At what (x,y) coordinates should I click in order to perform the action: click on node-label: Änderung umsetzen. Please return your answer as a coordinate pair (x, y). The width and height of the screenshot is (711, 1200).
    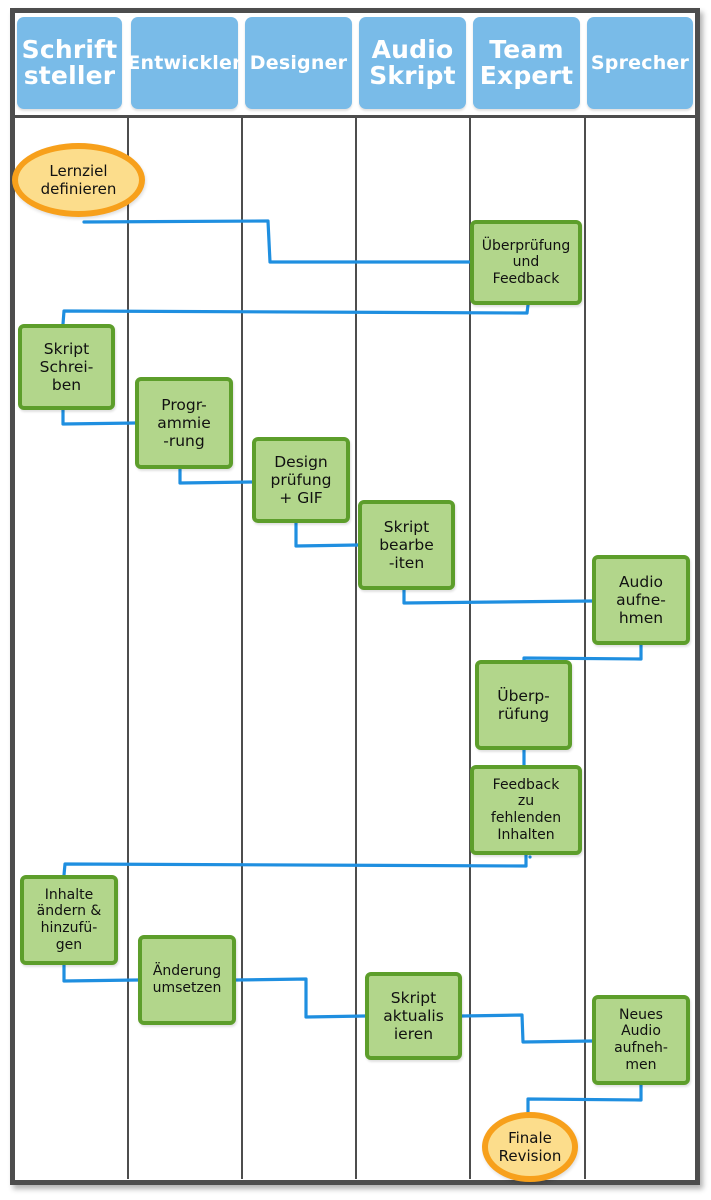
    Looking at the image, I should click on (187, 979).